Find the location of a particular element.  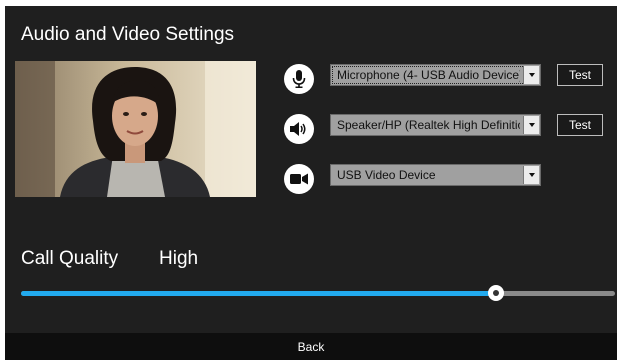

speaker-test-button: Test is located at coordinates (580, 125).